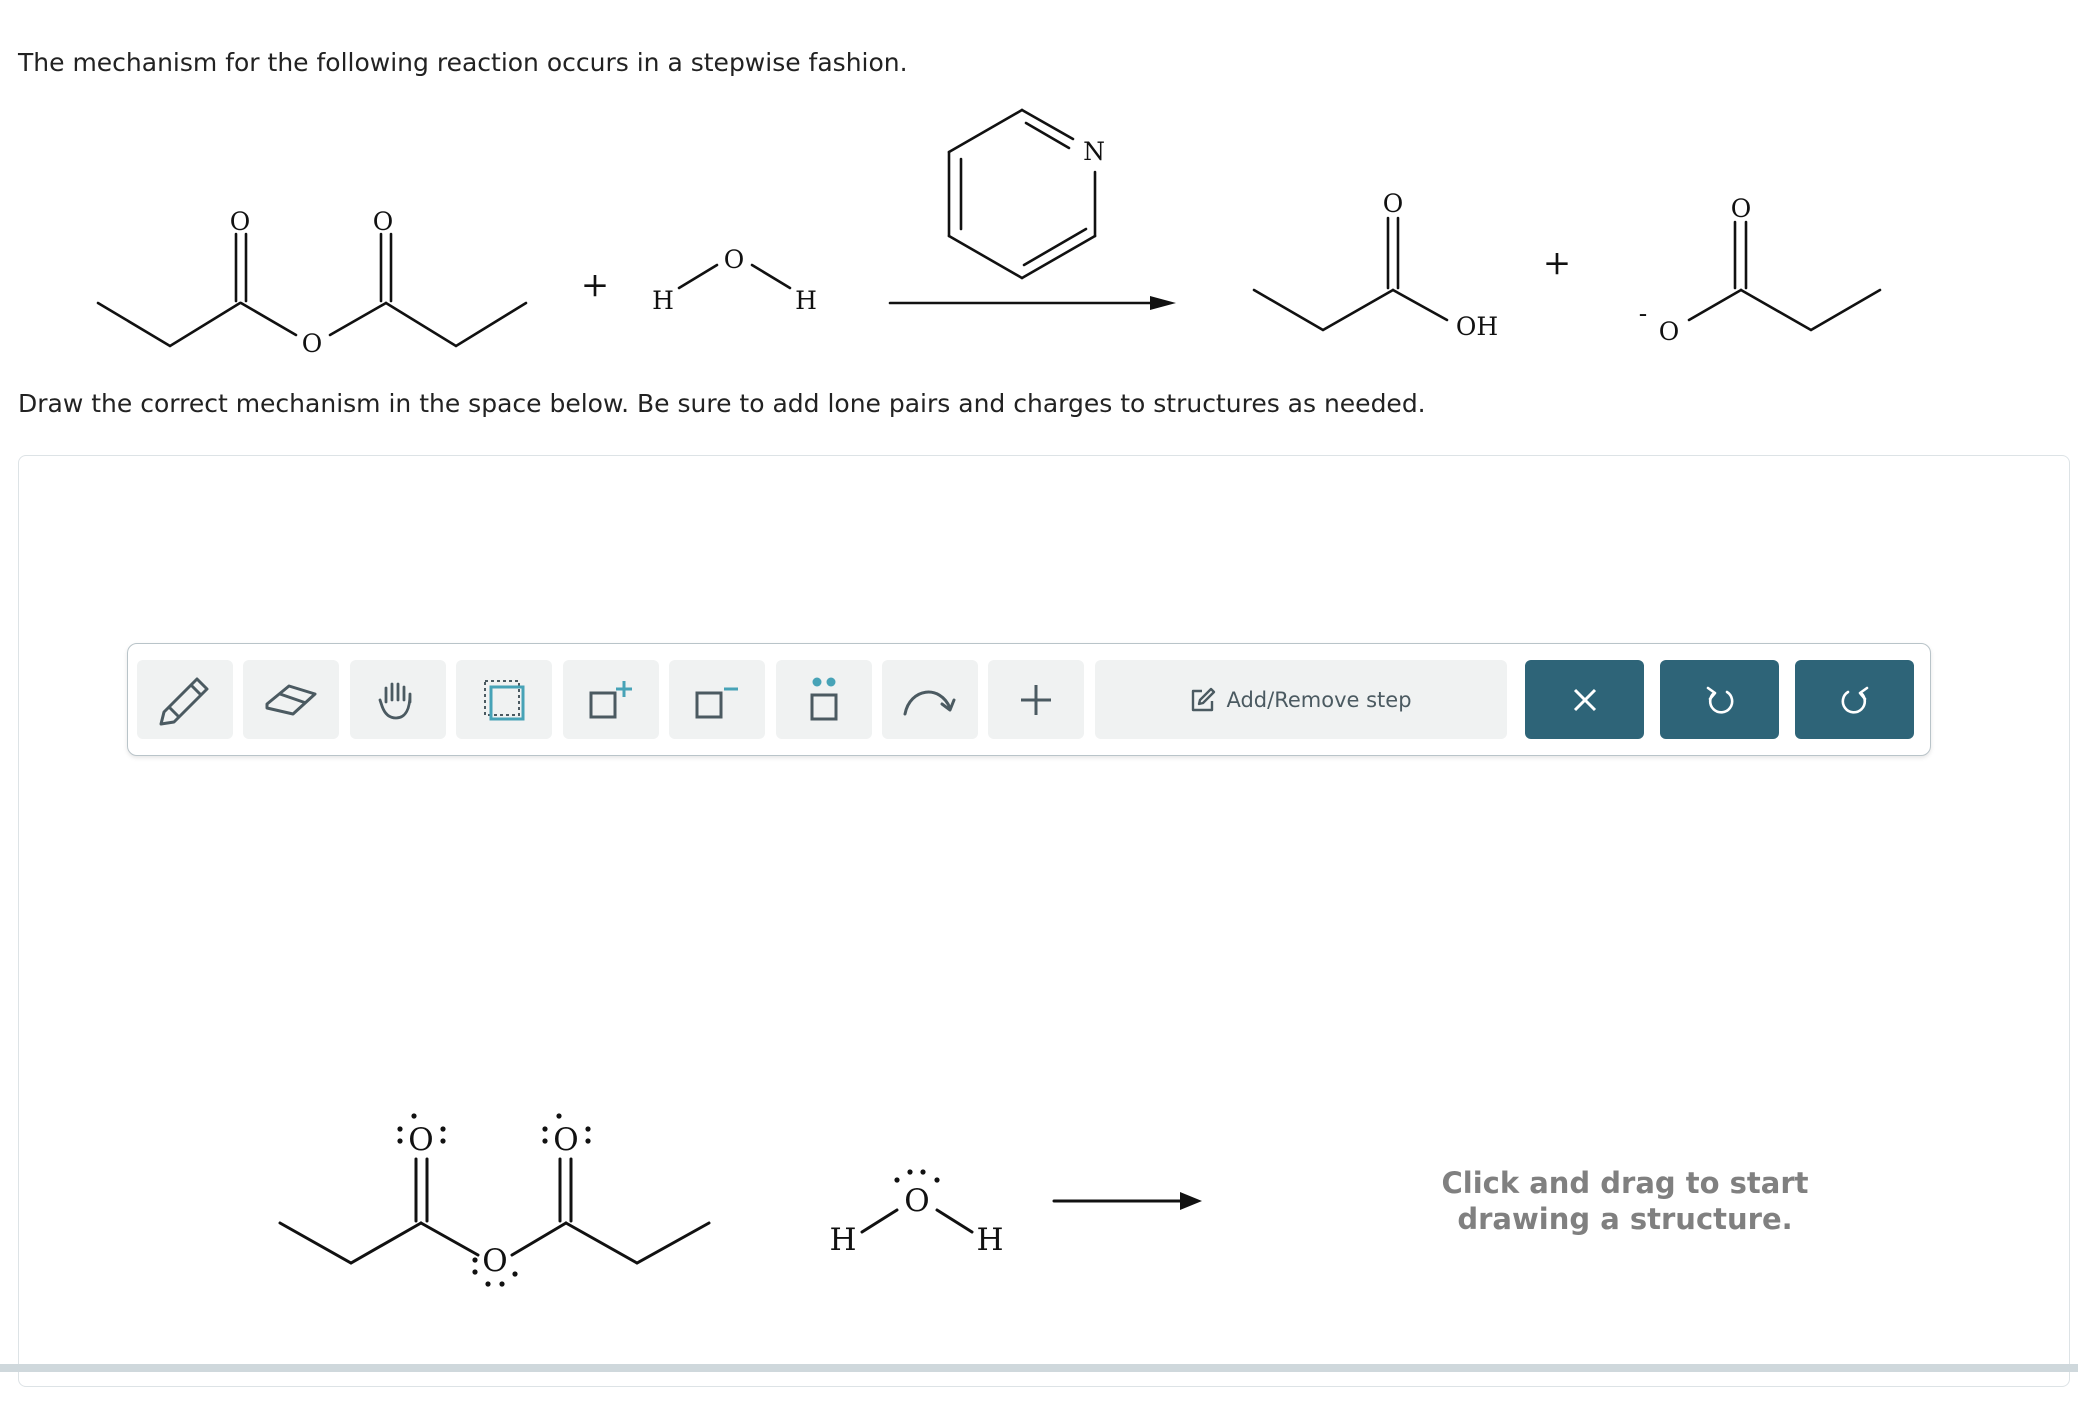 This screenshot has width=2078, height=1420. I want to click on plus-icon, so click(1036, 699).